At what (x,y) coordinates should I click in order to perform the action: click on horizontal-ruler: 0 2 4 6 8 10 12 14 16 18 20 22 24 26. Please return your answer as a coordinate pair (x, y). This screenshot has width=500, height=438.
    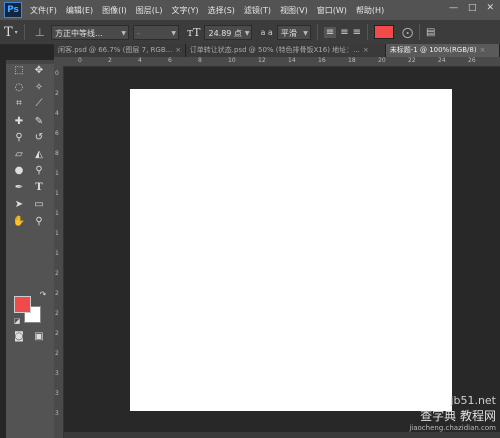
    Looking at the image, I should click on (277, 62).